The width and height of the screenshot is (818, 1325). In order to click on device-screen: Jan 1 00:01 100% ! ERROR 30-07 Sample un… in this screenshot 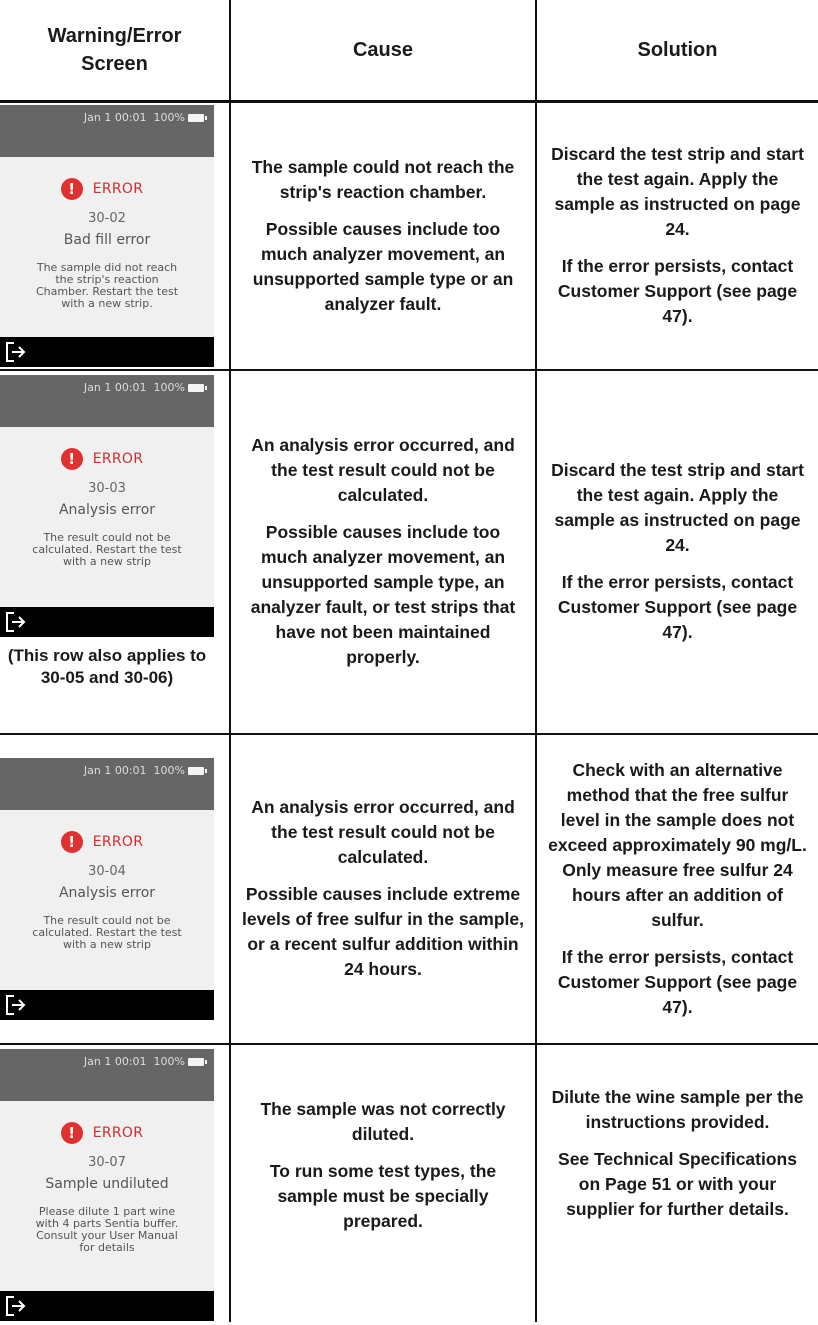, I will do `click(107, 1184)`.